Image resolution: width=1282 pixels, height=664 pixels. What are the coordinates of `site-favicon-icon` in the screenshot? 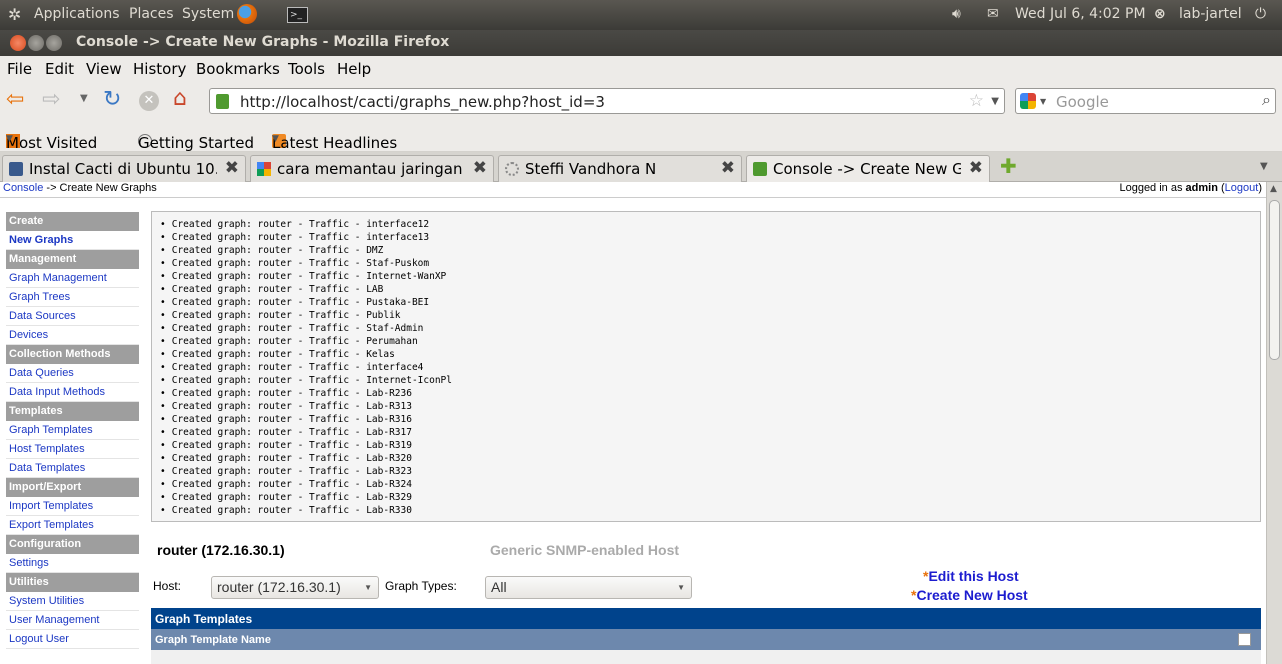 It's located at (222, 101).